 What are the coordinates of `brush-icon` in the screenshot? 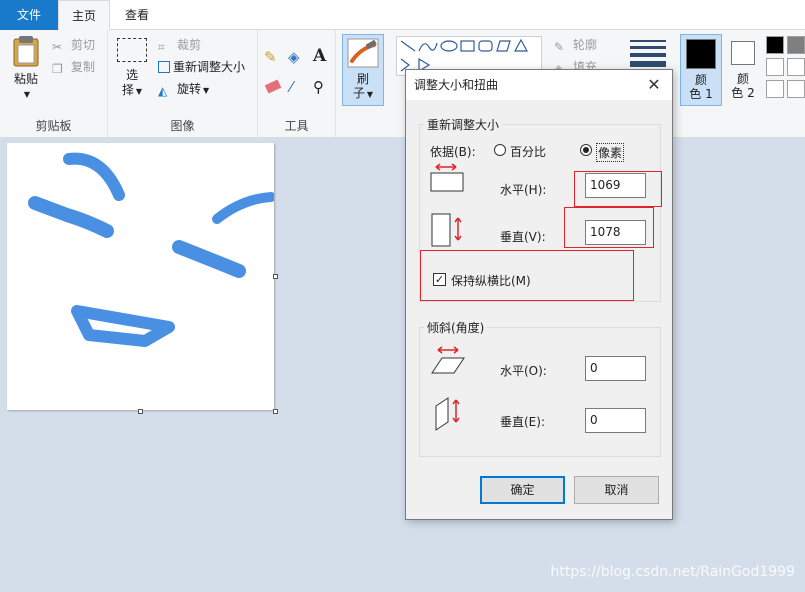 It's located at (363, 53).